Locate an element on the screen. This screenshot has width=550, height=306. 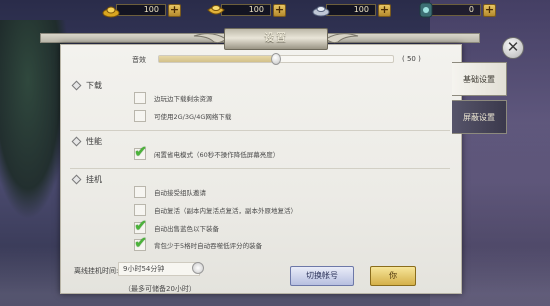
option-auto-accept-team: 自动接受组队邀请 is located at coordinates (170, 192).